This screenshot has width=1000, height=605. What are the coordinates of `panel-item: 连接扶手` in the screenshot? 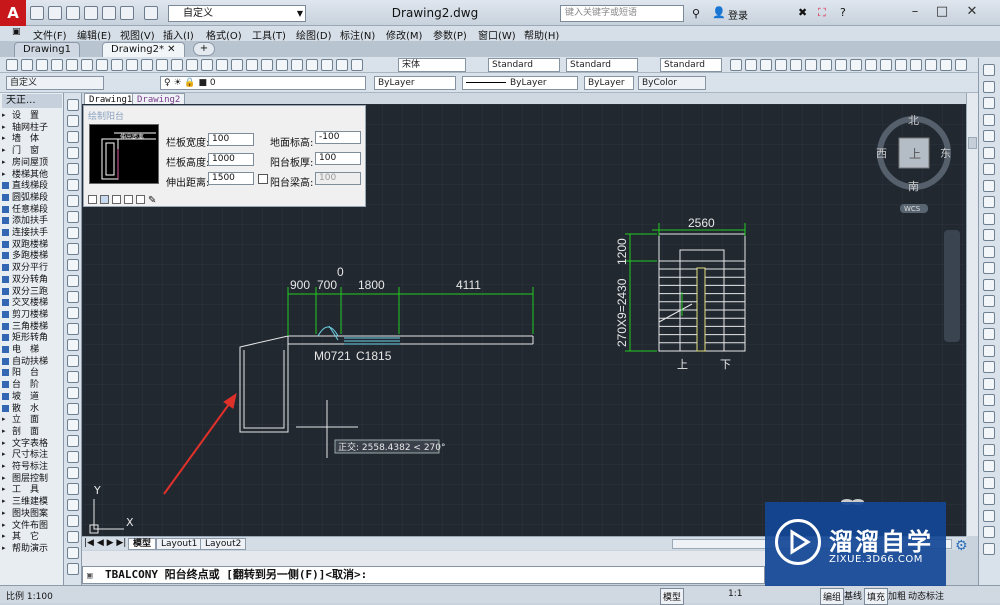 It's located at (32, 233).